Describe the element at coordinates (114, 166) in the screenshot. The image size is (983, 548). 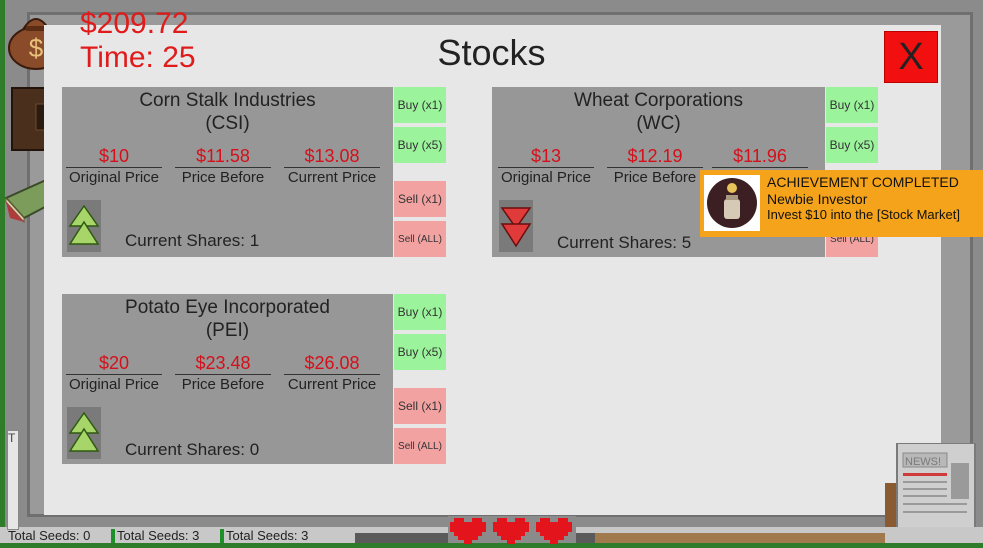
I see `original-price: $10 Original Price` at that location.